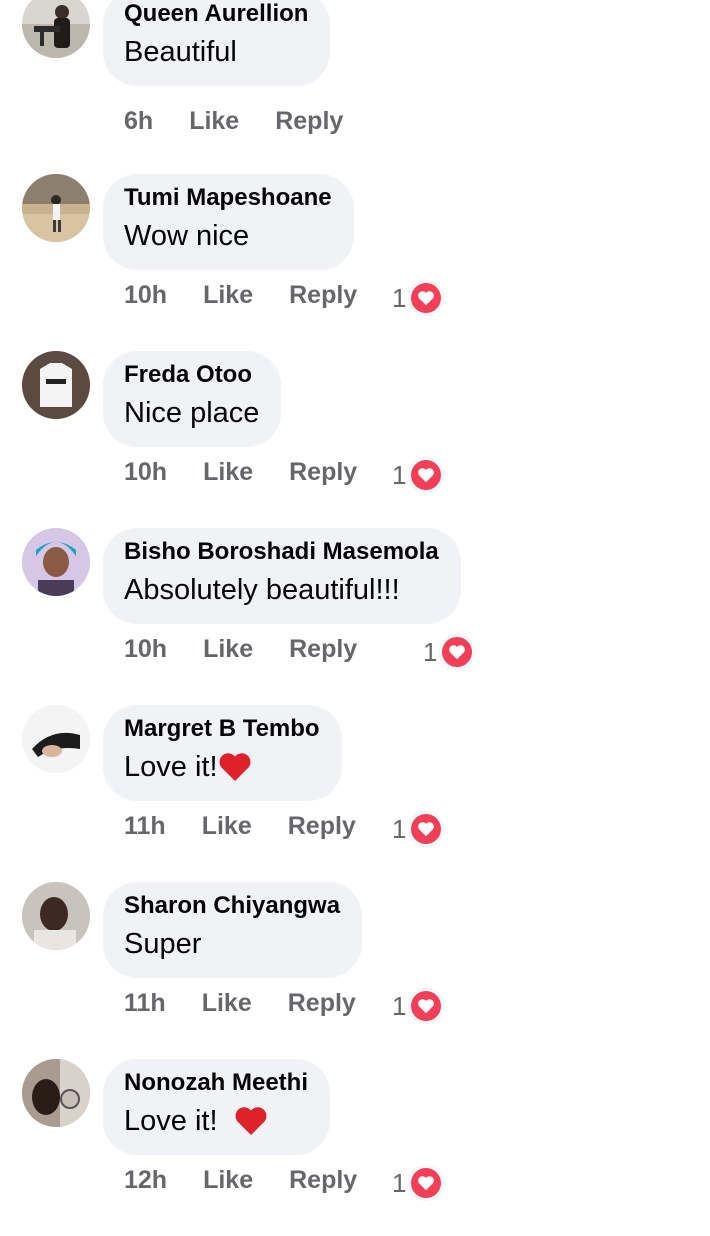 The width and height of the screenshot is (710, 1236). I want to click on comment-item: Nonozah Meethi Love it! 12h Like Reply 1, so click(355, 1147).